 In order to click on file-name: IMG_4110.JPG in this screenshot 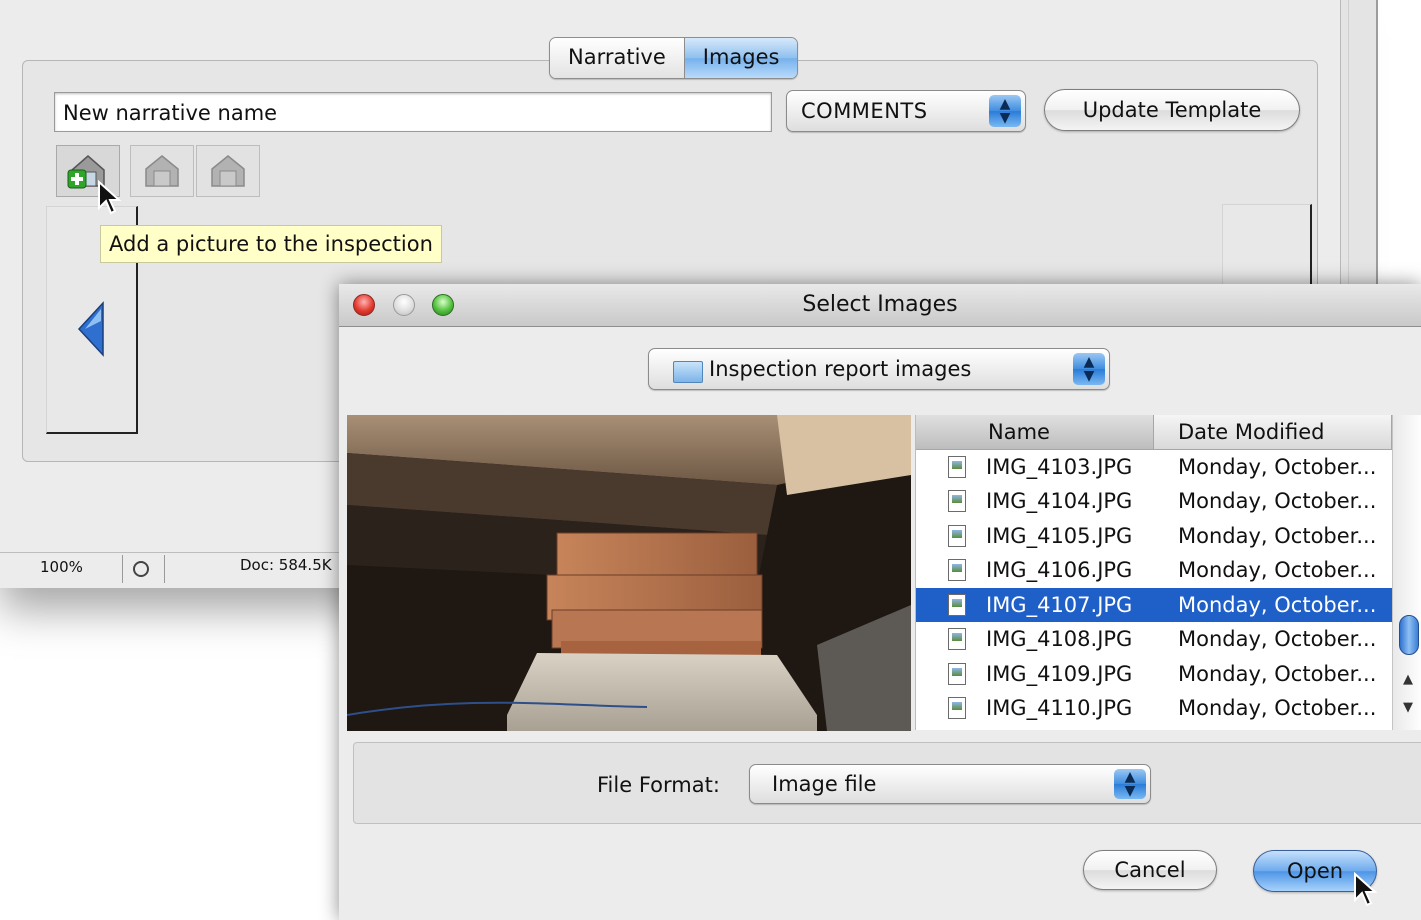, I will do `click(1059, 708)`.